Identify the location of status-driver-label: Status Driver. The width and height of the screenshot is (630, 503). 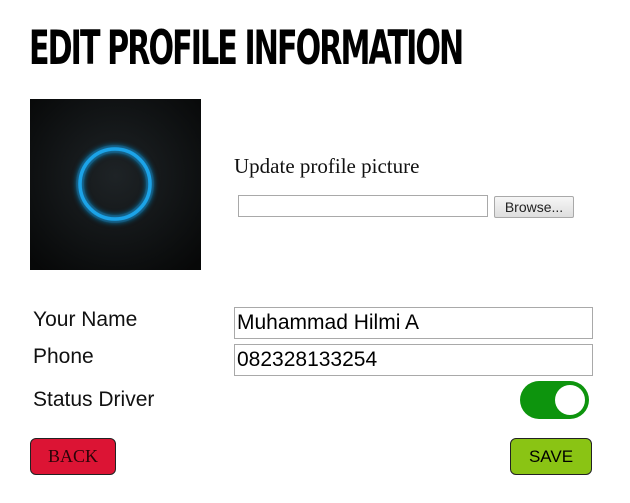
(94, 399).